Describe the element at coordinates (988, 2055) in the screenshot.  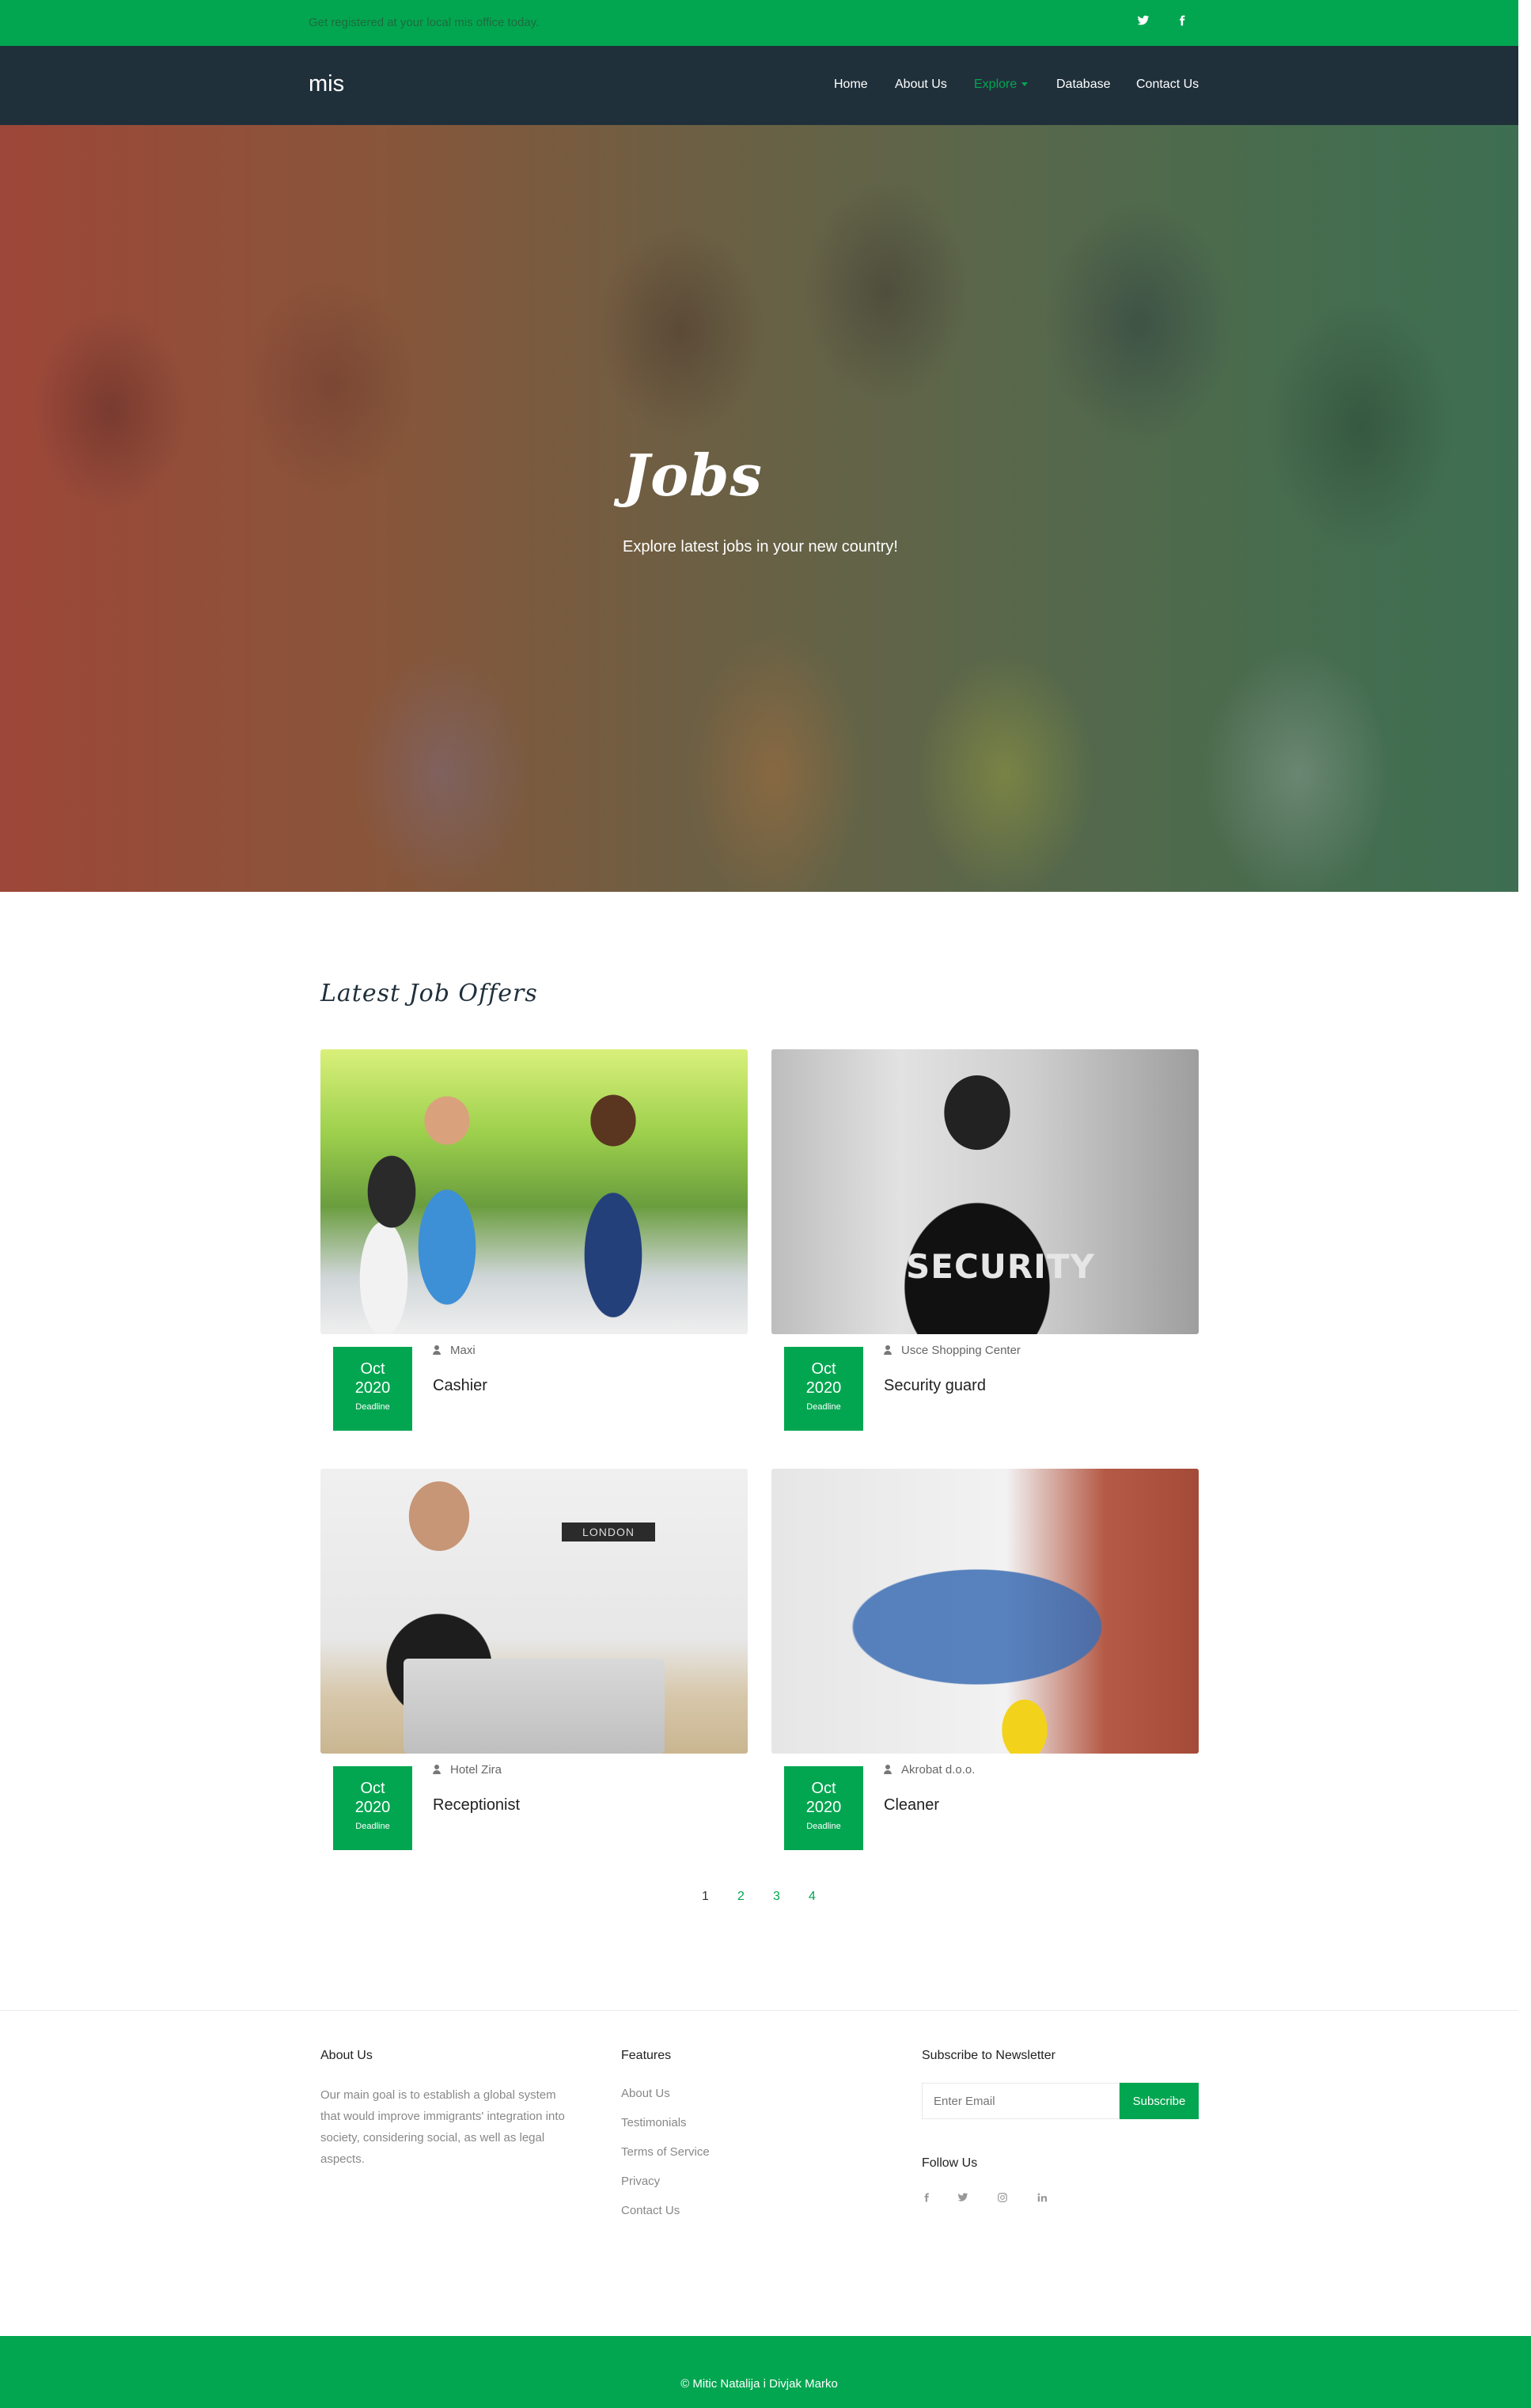
I see `footer-newsletter-heading: Subscribe to Newsletter` at that location.